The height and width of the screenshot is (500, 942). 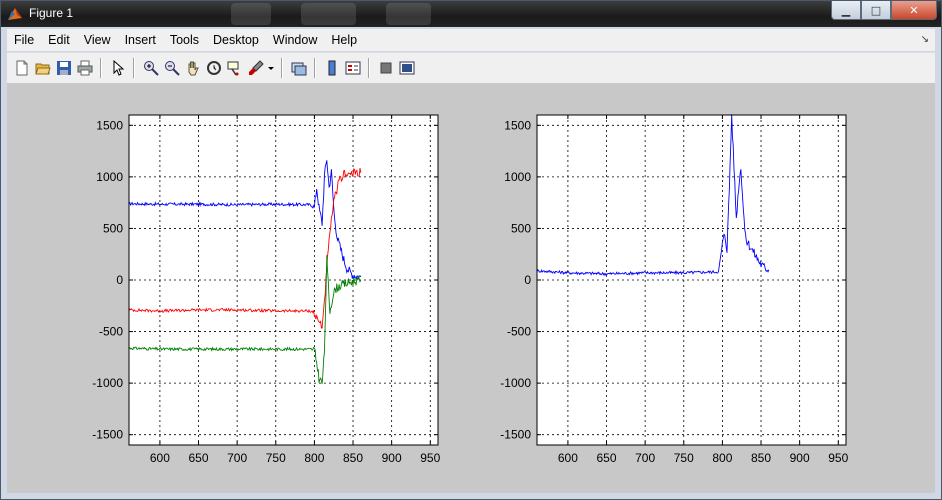 I want to click on figure-toolbar, so click(x=471, y=68).